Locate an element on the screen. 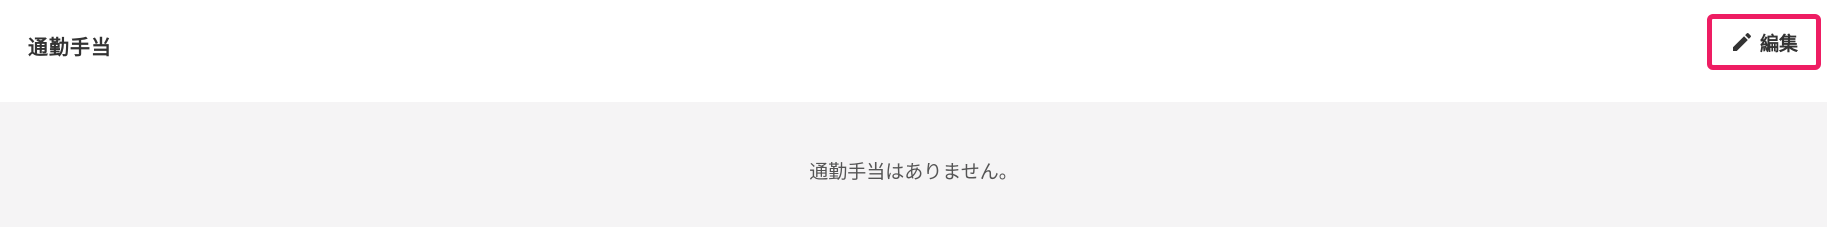 This screenshot has height=240, width=1827. edit-button-label: 編集 is located at coordinates (1778, 43).